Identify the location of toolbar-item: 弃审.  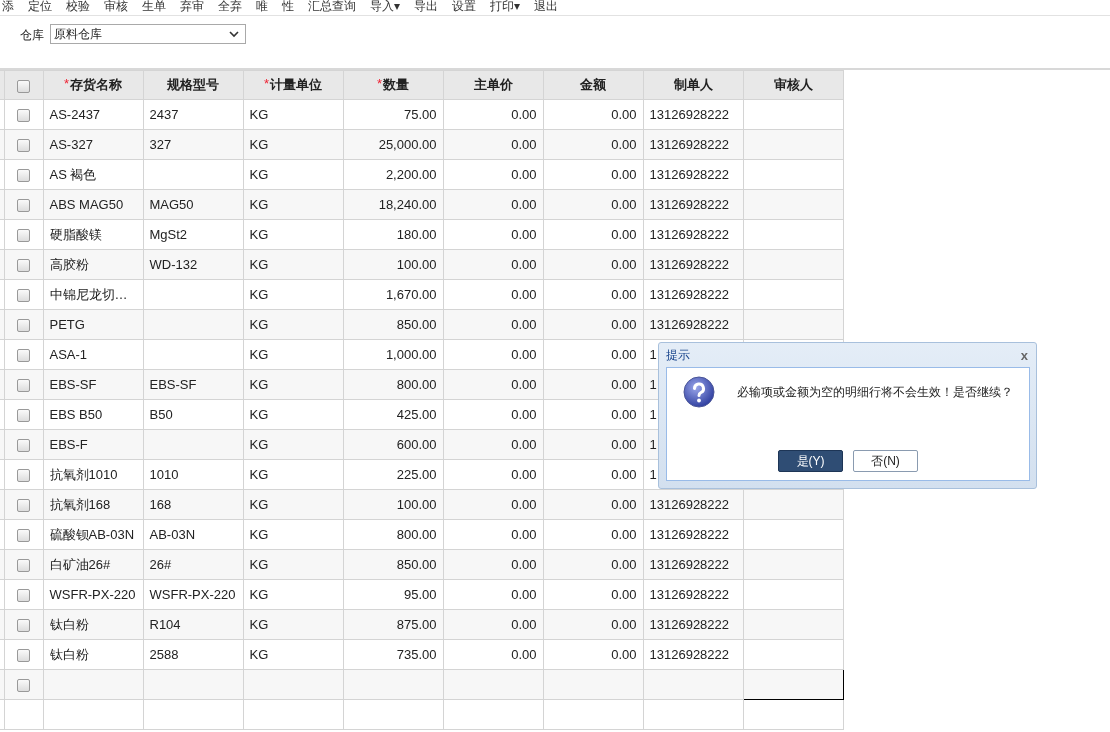
(192, 7).